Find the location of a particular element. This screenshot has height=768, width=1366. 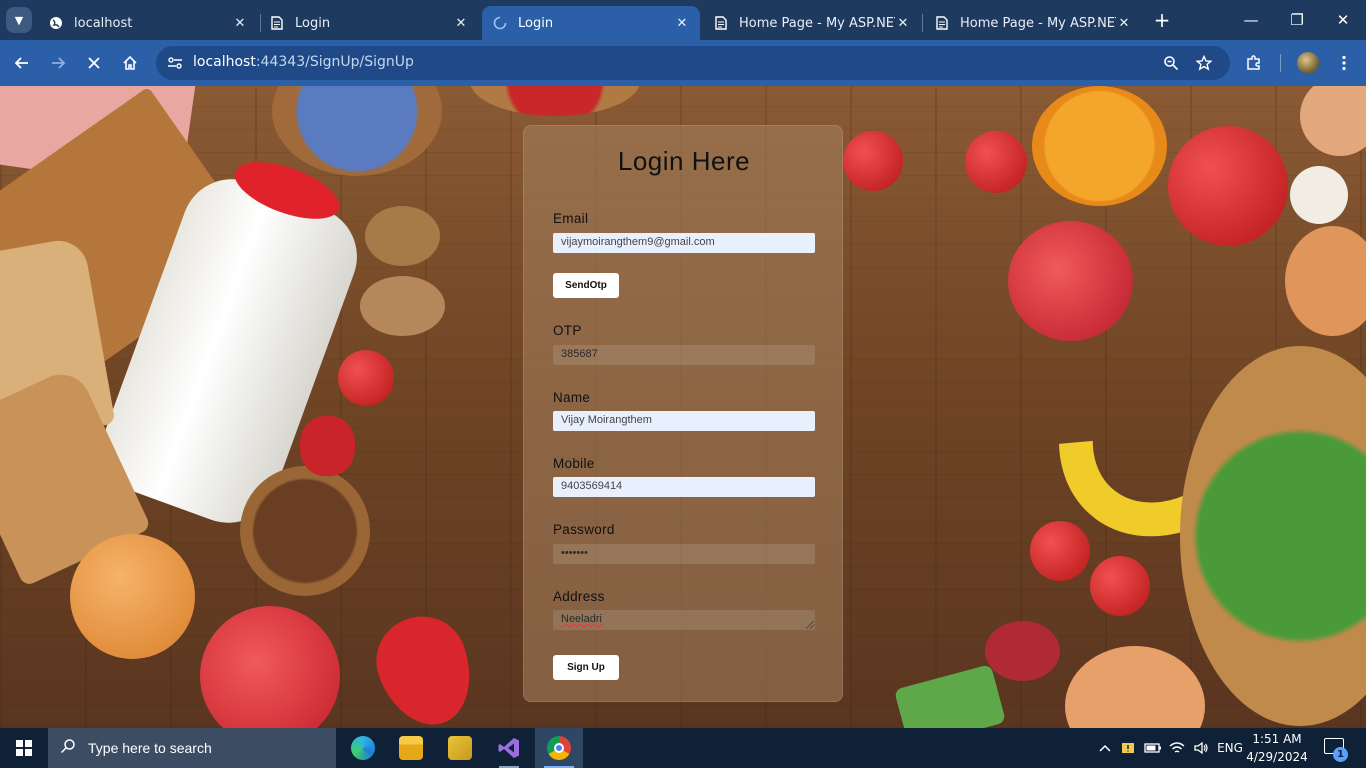

puzzle-icon is located at coordinates (1253, 62).